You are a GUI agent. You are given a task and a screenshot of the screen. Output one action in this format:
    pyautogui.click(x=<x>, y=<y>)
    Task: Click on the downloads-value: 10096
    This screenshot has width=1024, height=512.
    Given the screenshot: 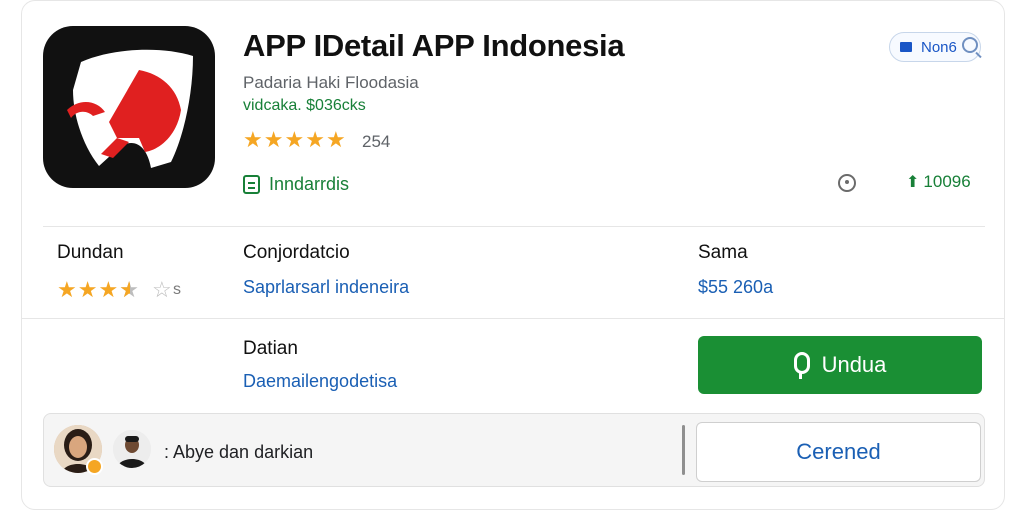 What is the action you would take?
    pyautogui.click(x=947, y=181)
    